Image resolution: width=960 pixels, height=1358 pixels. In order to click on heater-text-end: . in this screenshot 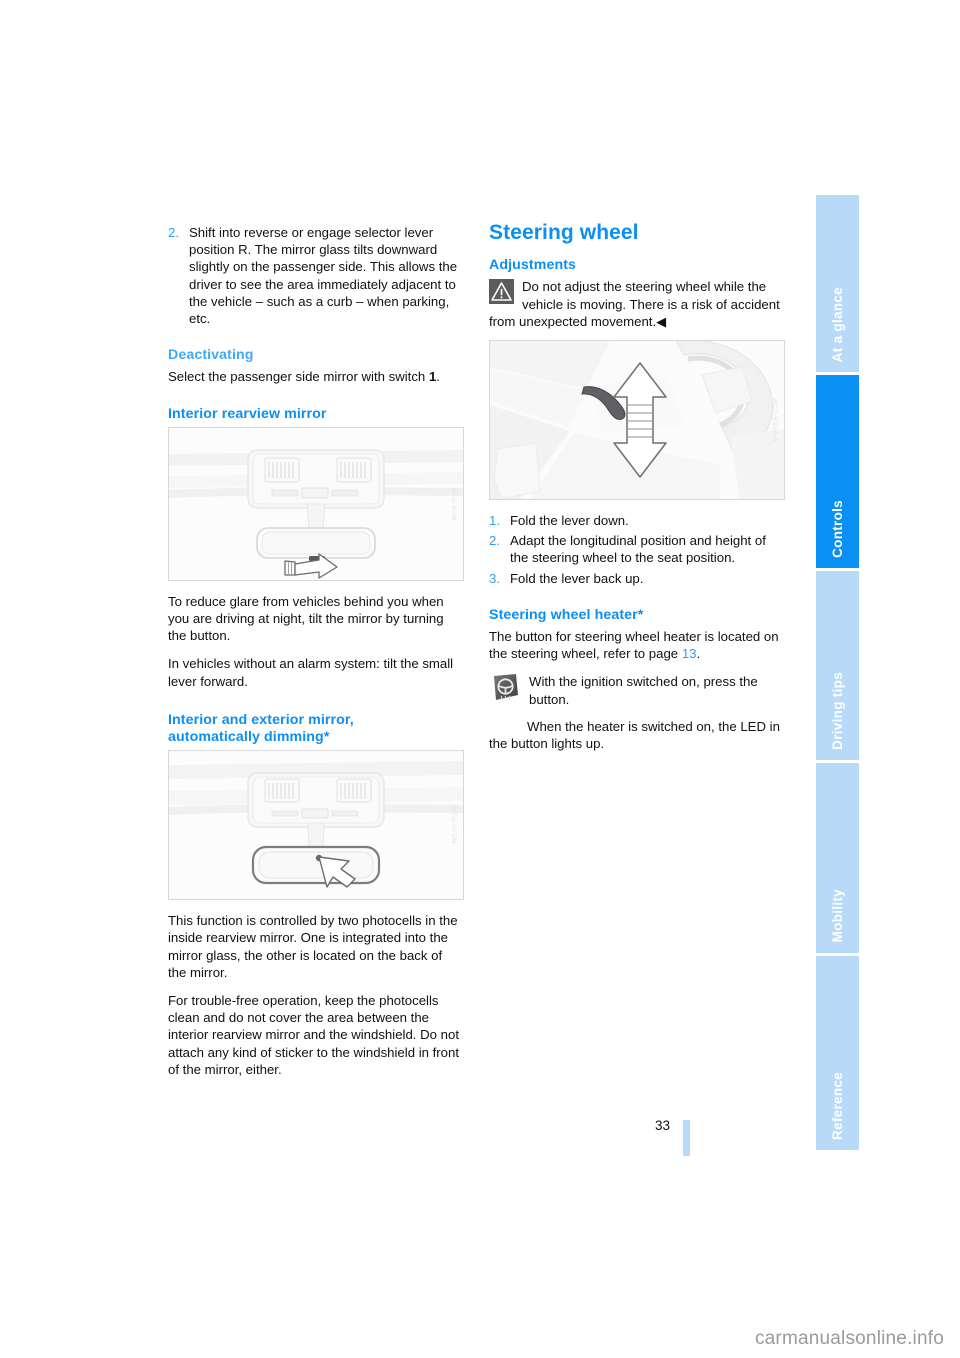, I will do `click(698, 654)`.